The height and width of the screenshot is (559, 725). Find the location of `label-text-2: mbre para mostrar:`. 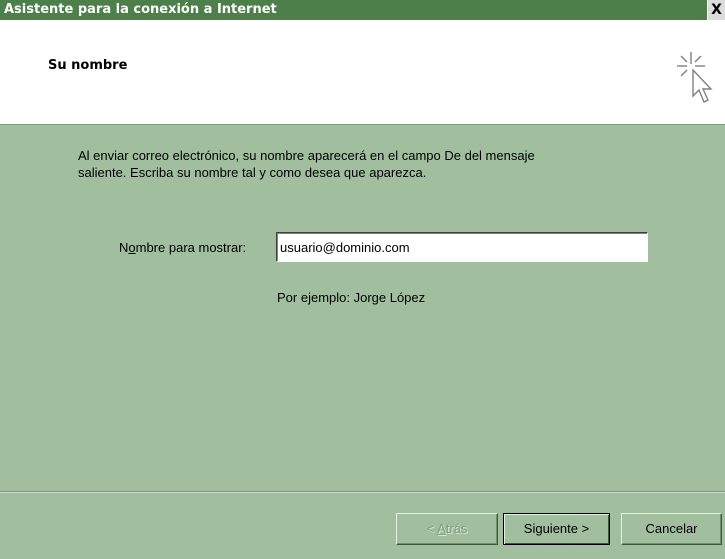

label-text-2: mbre para mostrar: is located at coordinates (191, 247).